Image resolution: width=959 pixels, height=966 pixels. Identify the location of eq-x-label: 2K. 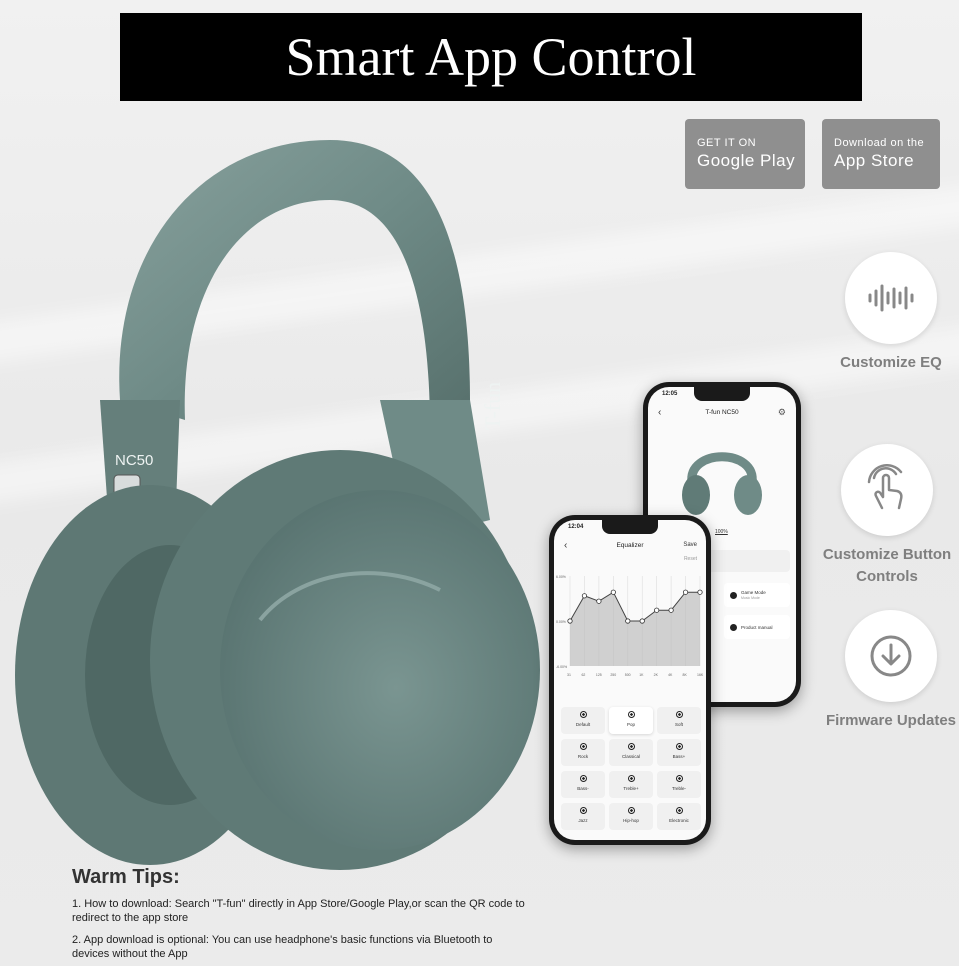
(656, 675).